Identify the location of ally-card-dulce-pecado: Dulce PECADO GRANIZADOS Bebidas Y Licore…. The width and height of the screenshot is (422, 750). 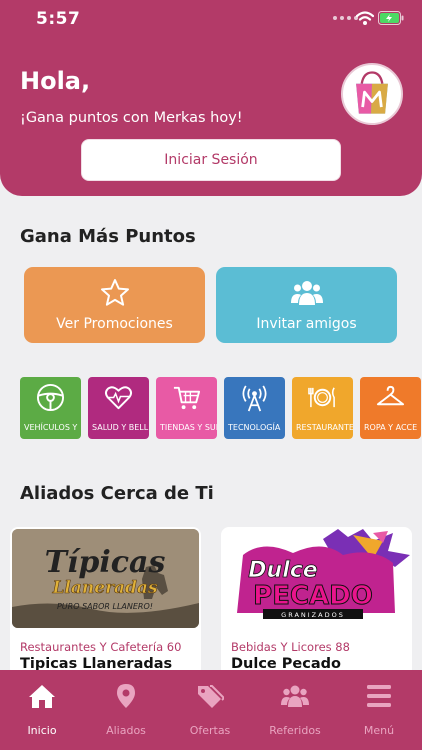
(316, 602).